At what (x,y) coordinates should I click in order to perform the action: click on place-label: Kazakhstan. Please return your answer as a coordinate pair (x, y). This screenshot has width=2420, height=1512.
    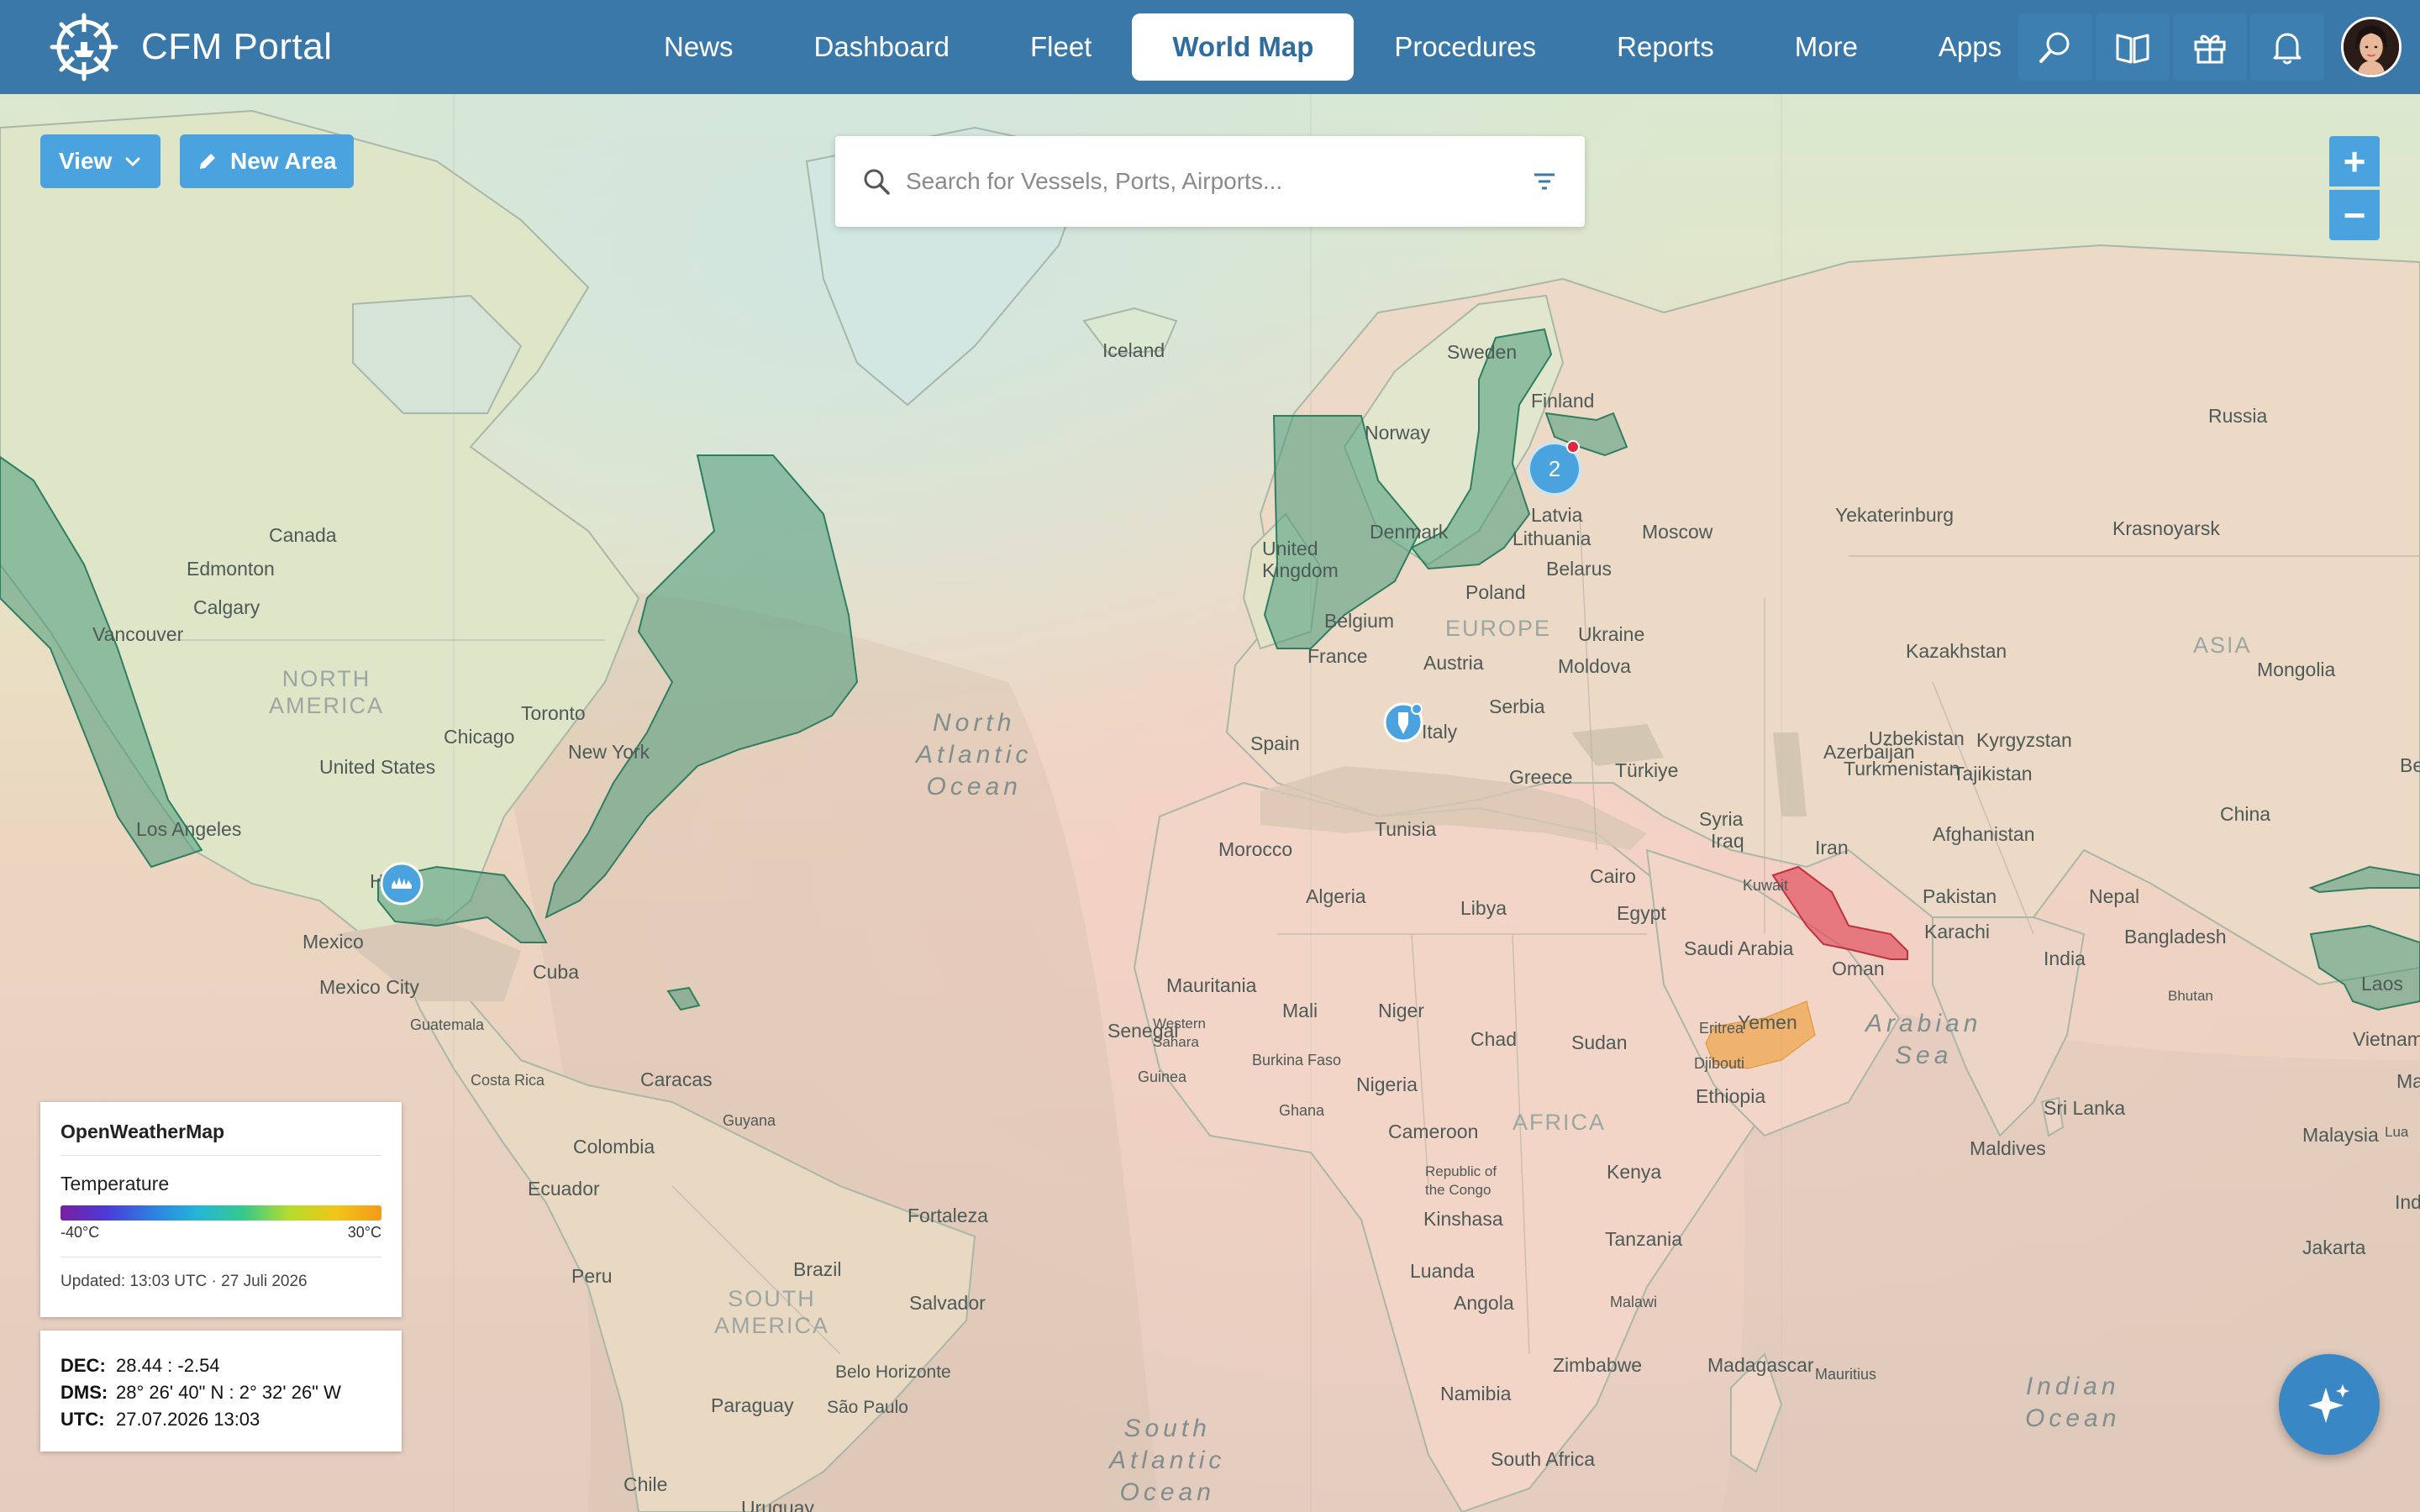
    Looking at the image, I should click on (1956, 651).